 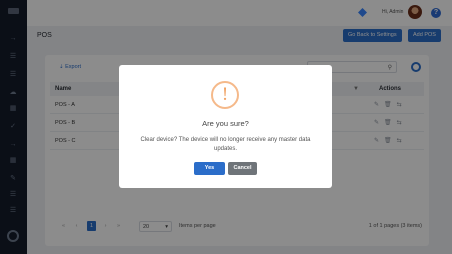 I want to click on dialog-title: Are you sure?, so click(x=225, y=123).